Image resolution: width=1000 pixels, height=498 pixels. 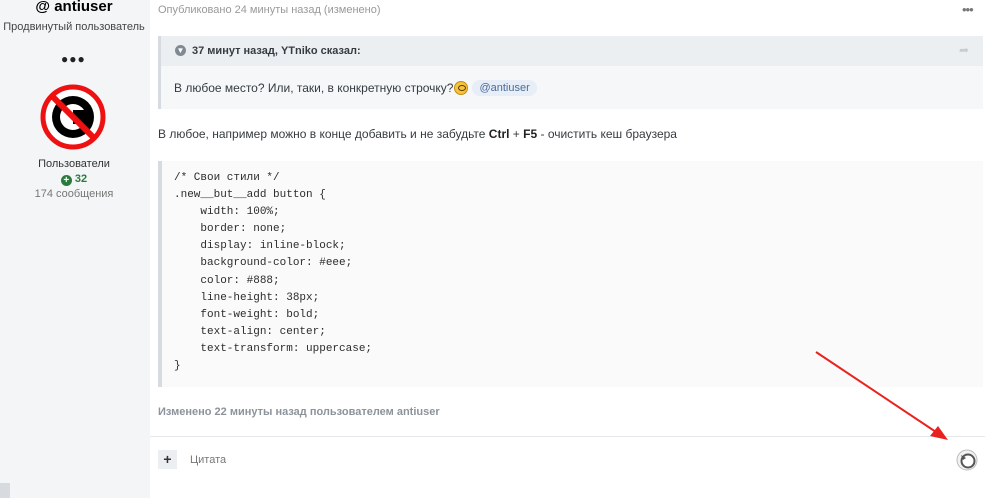 I want to click on mention-tag: @antiuser, so click(x=504, y=88).